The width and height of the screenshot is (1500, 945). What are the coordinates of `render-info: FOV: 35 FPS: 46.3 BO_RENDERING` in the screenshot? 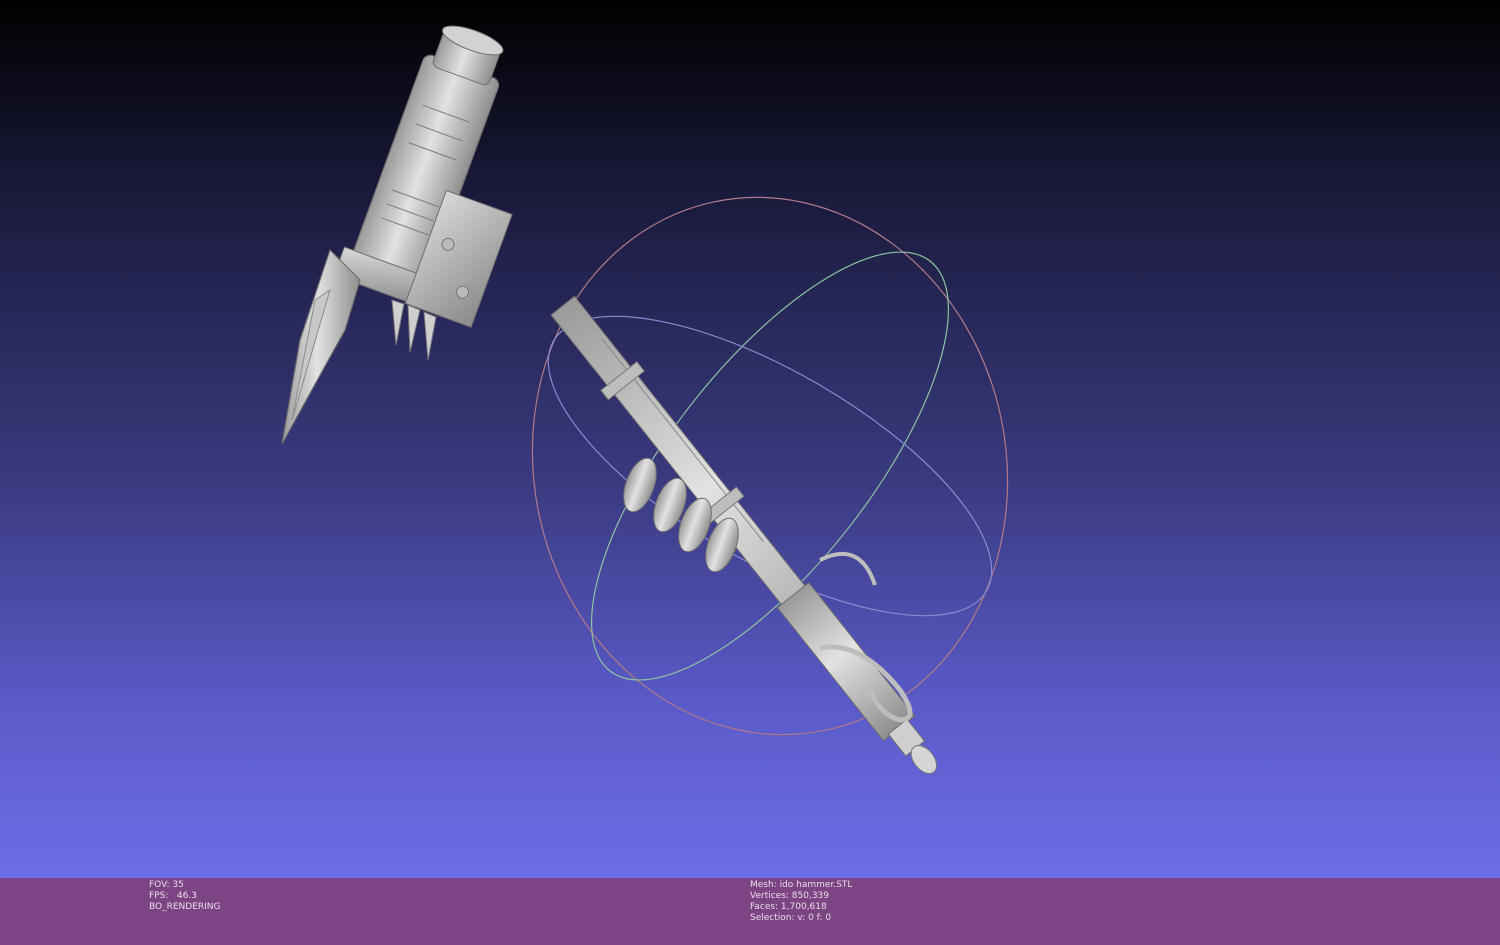 It's located at (185, 896).